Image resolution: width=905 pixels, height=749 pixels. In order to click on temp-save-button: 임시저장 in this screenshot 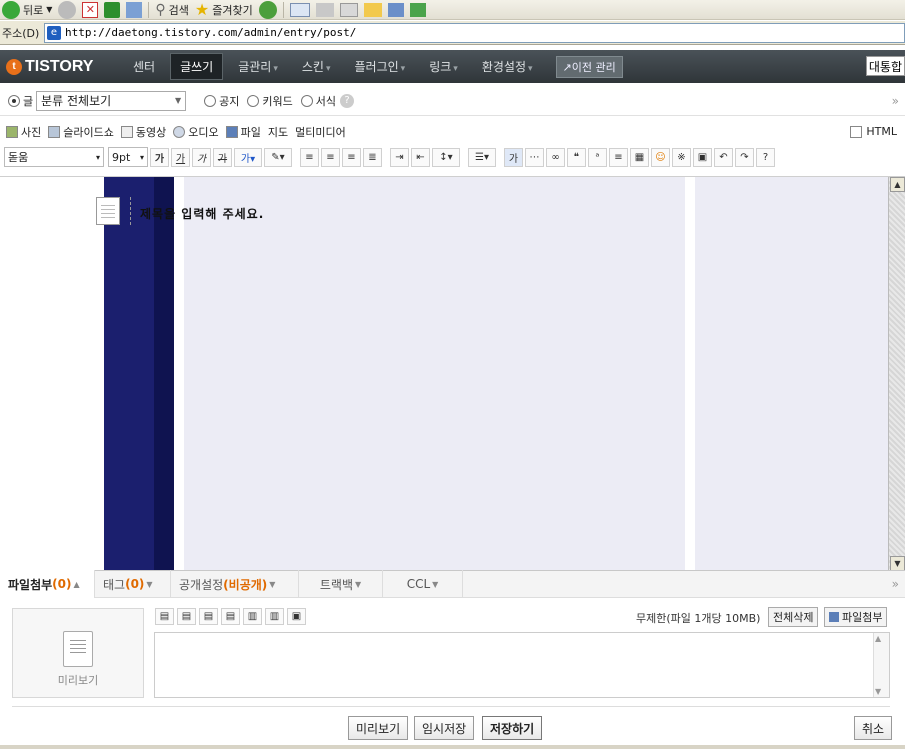, I will do `click(444, 728)`.